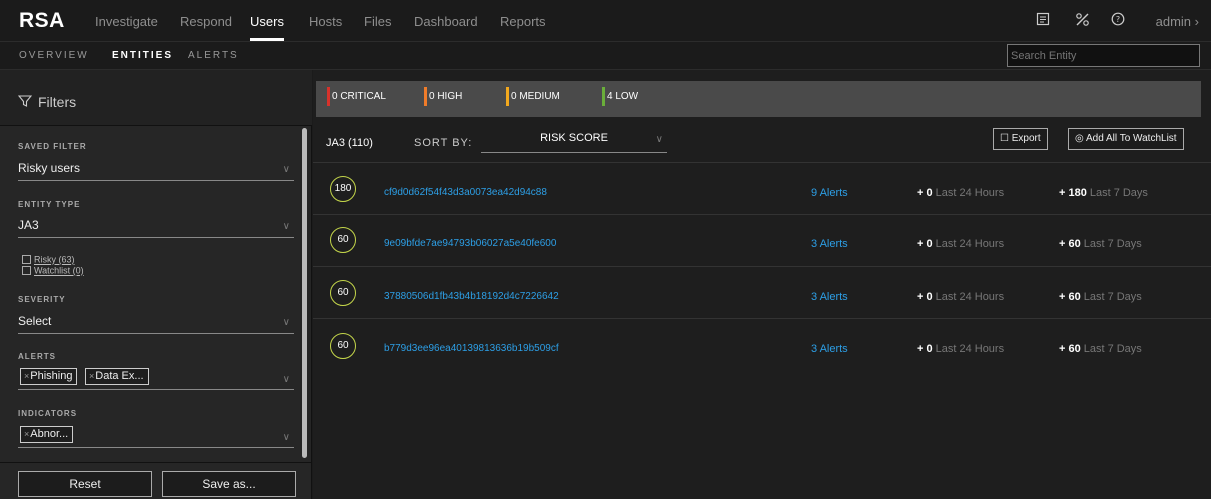  Describe the element at coordinates (471, 348) in the screenshot. I see `entity-link: b779d3ee96ea40139813636b19b509cf` at that location.